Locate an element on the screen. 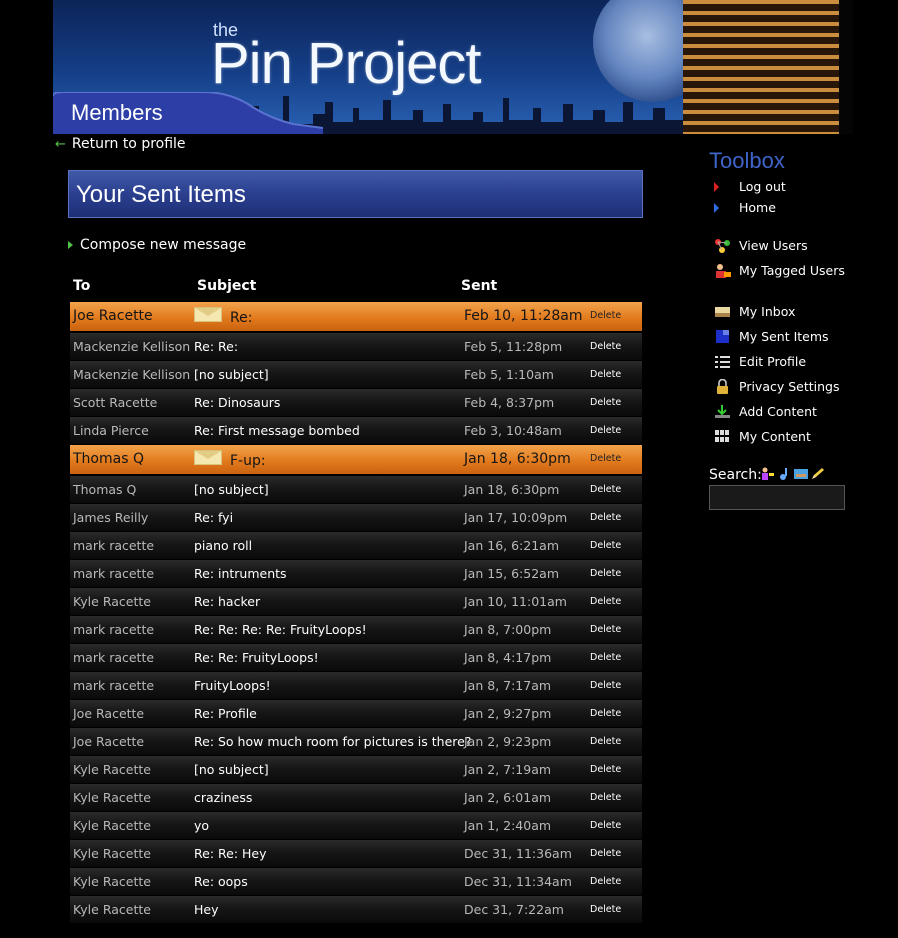 Image resolution: width=898 pixels, height=938 pixels. subject-link: Re: Profile is located at coordinates (225, 713).